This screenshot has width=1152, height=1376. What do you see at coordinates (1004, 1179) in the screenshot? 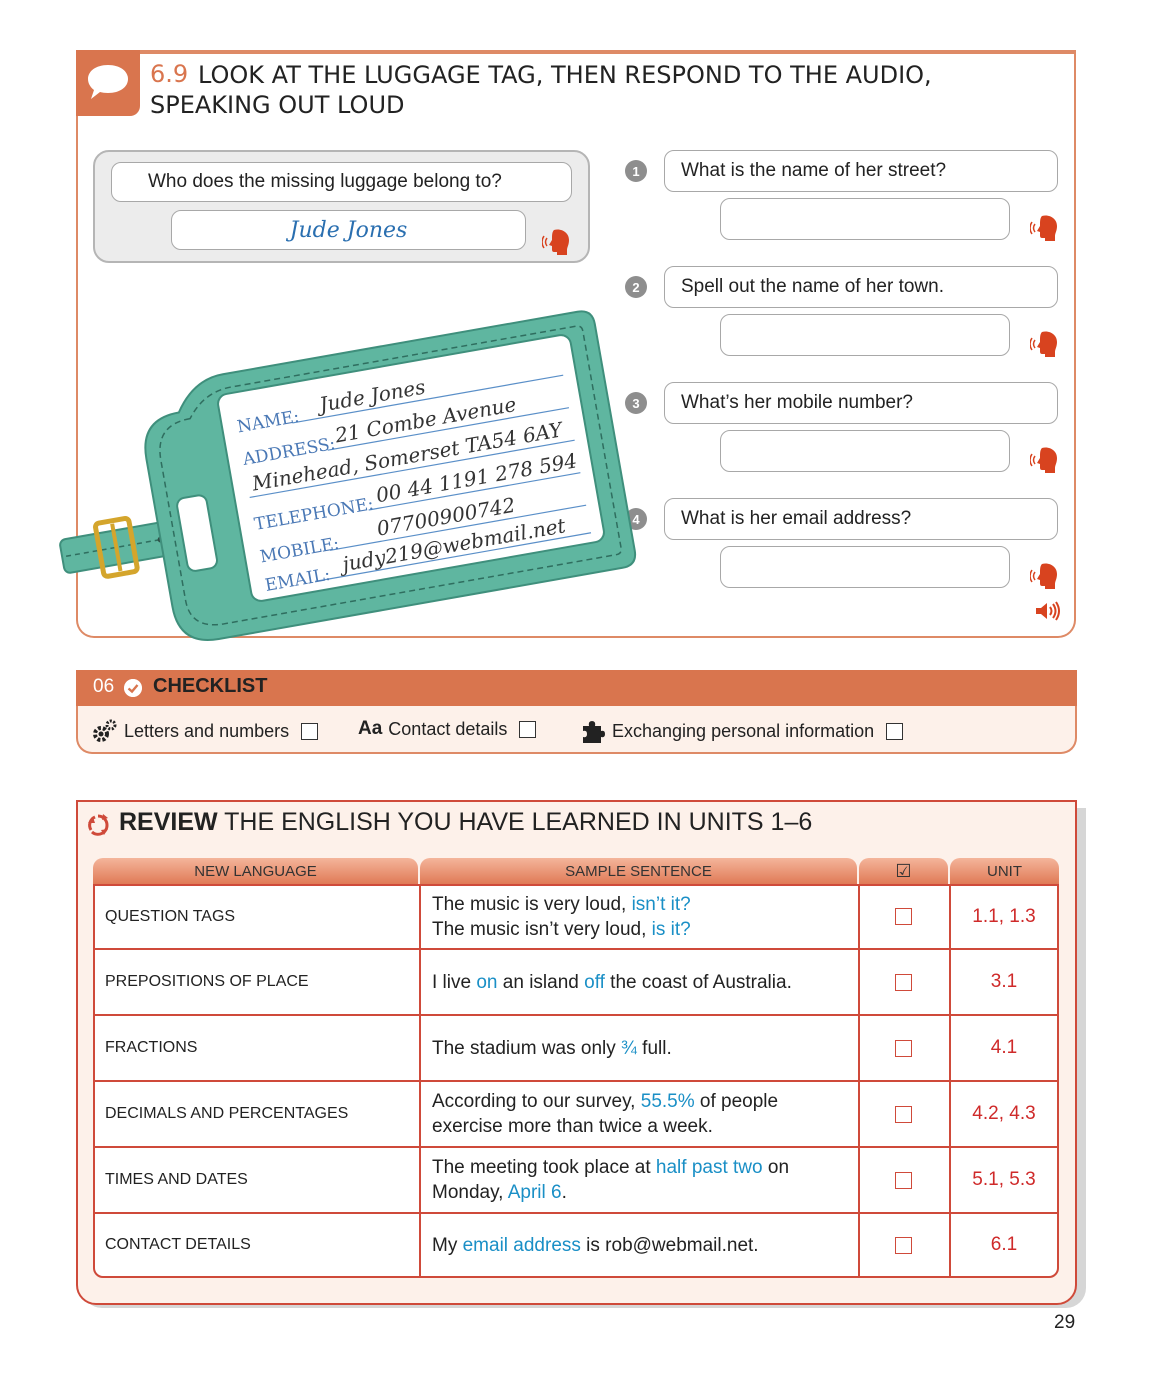
I see `row-unit: 5.1, 5.3` at bounding box center [1004, 1179].